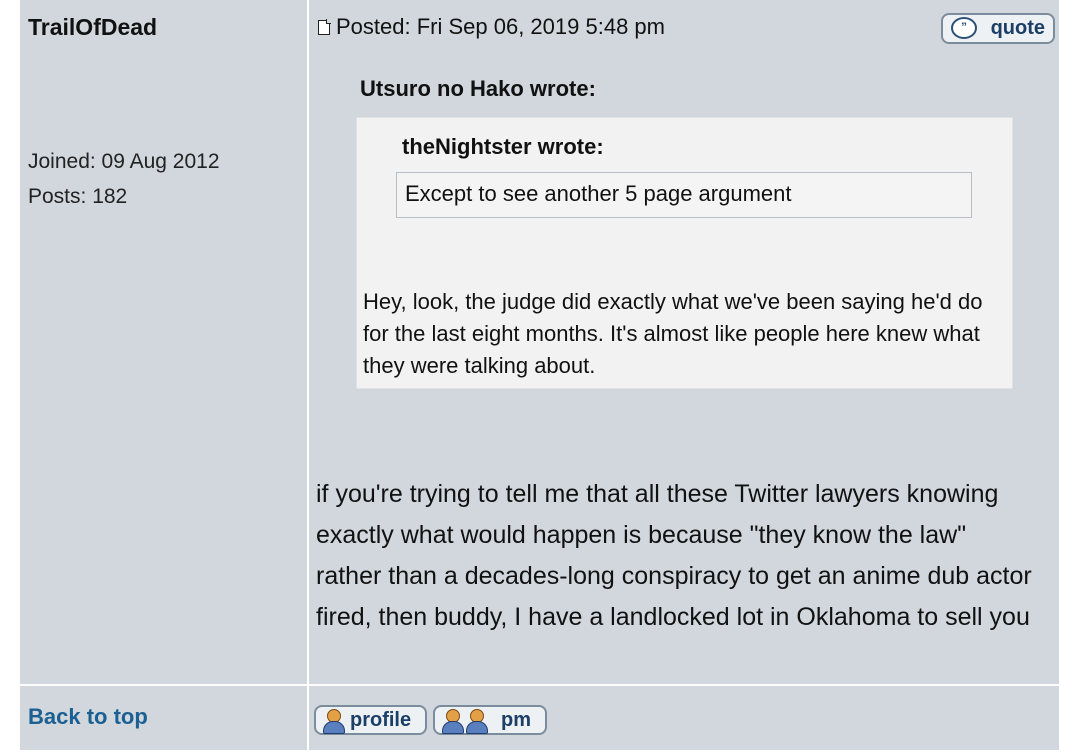 The image size is (1080, 752). I want to click on back-to-top-link: Back to top, so click(88, 717).